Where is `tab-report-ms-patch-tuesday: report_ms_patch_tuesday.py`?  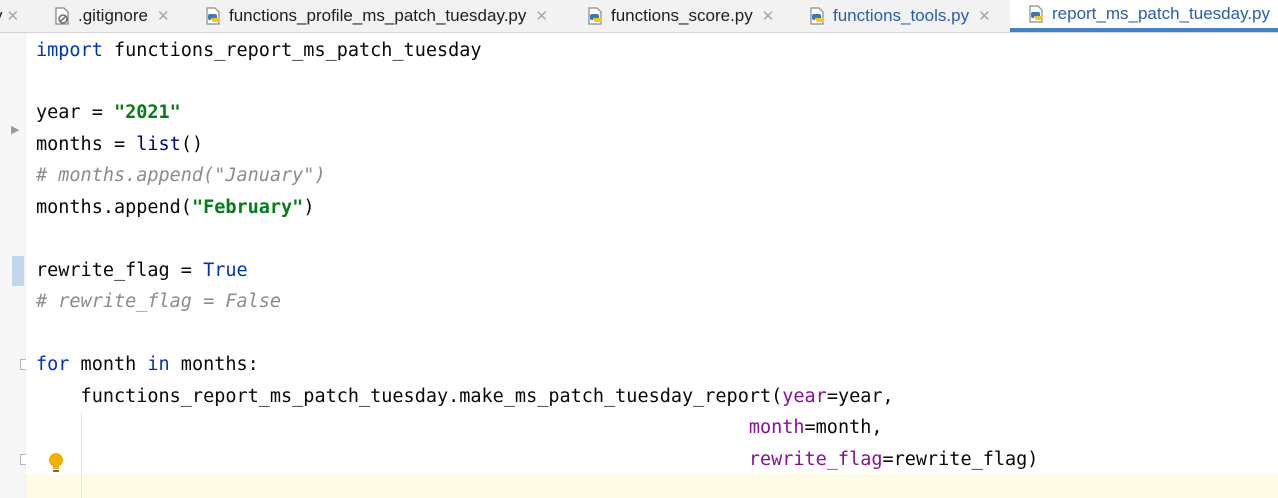 tab-report-ms-patch-tuesday: report_ms_patch_tuesday.py is located at coordinates (1144, 16).